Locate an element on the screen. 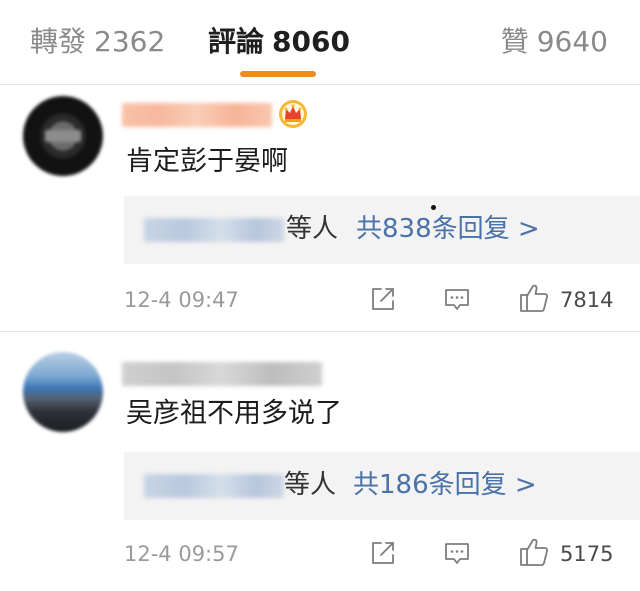  tab-likes: 贊 9640 is located at coordinates (554, 42).